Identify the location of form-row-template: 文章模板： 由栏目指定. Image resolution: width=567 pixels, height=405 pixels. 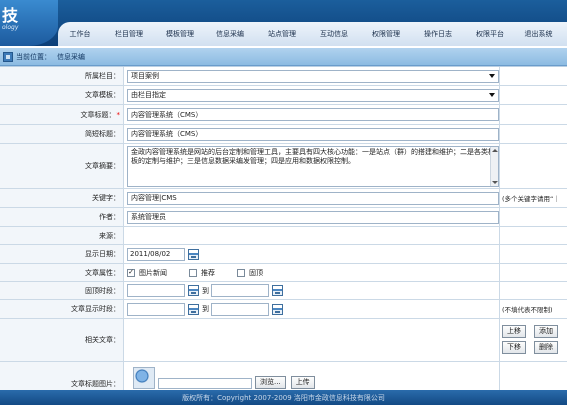
(283, 95).